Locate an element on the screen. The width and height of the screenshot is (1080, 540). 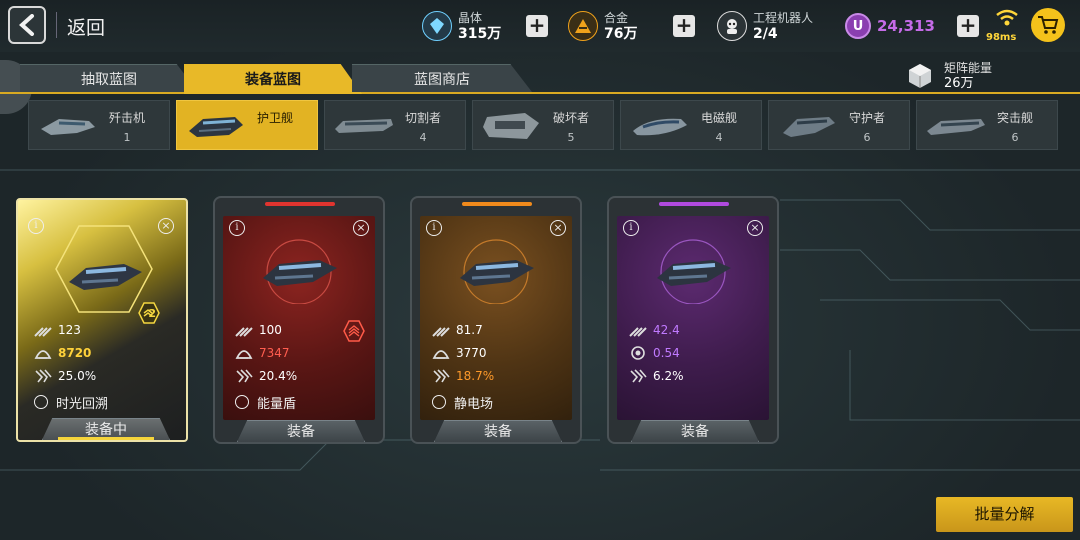
matrix-energy-label: 矩阵能量 is located at coordinates (968, 68).